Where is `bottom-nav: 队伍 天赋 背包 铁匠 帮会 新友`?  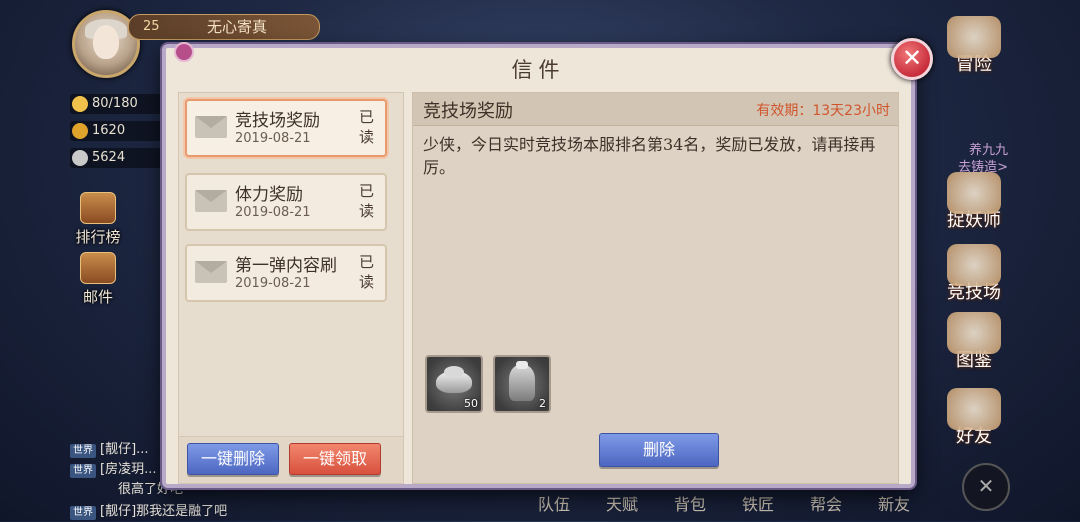
bottom-nav: 队伍 天赋 背包 铁匠 帮会 新友 is located at coordinates (724, 503).